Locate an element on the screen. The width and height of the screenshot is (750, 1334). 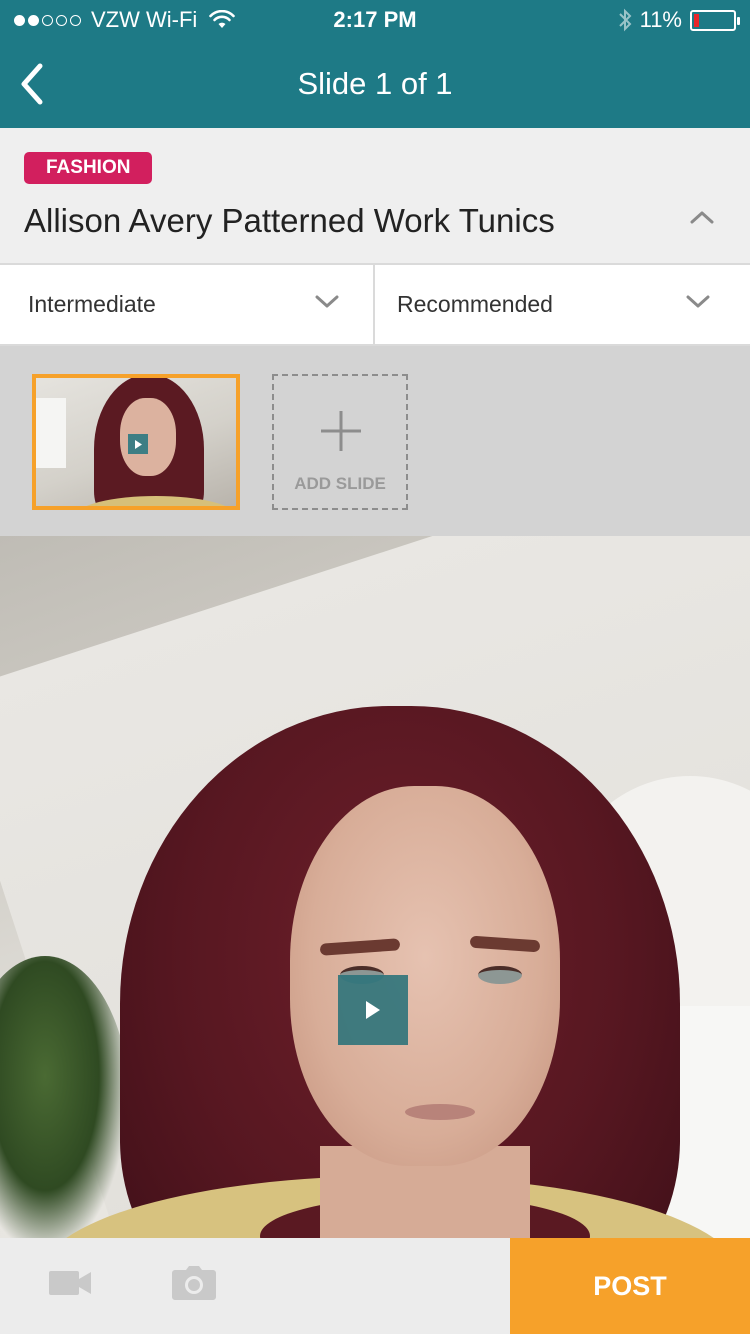
collapse-button is located at coordinates (702, 219).